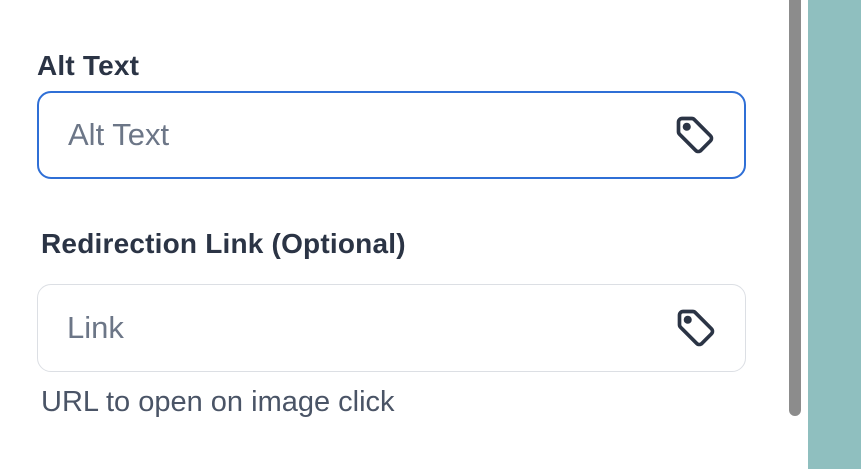 The height and width of the screenshot is (469, 861). Describe the element at coordinates (795, 208) in the screenshot. I see `scrollbar-thumb` at that location.